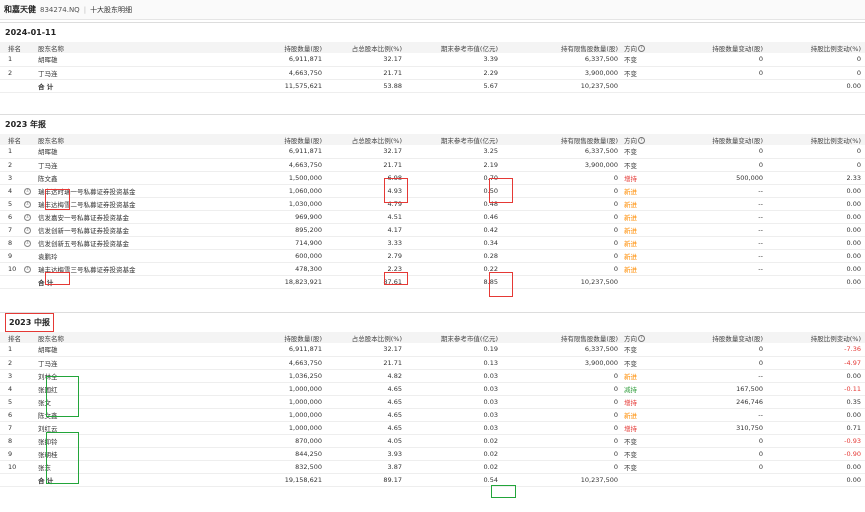  What do you see at coordinates (815, 389) in the screenshot?
I see `ratio-change-cell: -0.11` at bounding box center [815, 389].